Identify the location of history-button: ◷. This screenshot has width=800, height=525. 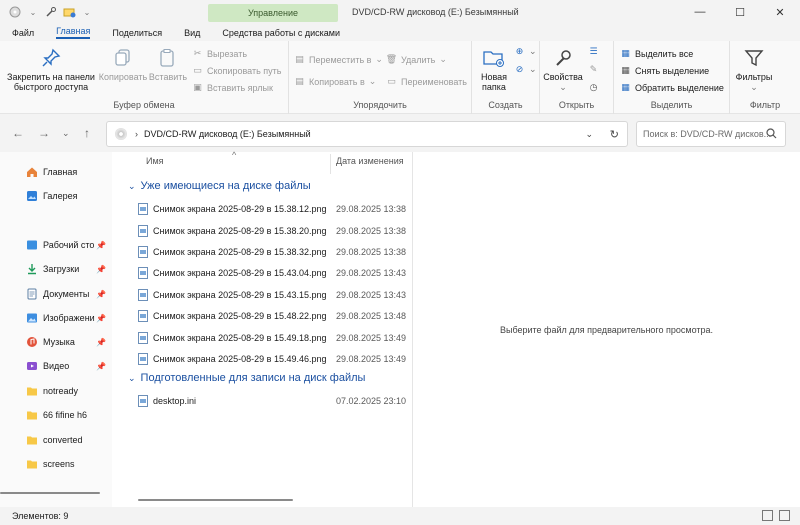
(593, 87).